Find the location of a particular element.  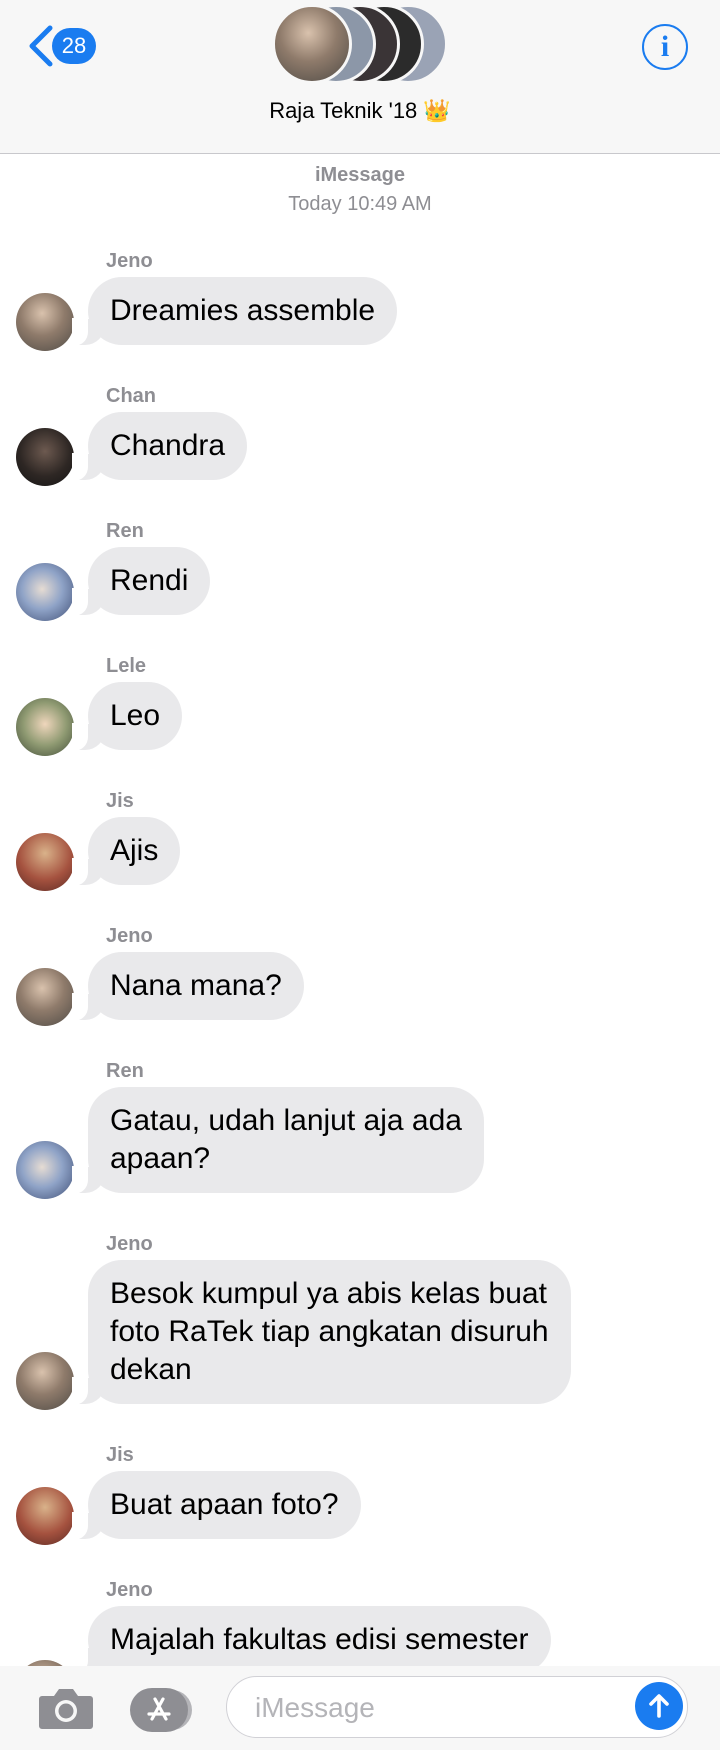

service-label: iMessage is located at coordinates (360, 175).